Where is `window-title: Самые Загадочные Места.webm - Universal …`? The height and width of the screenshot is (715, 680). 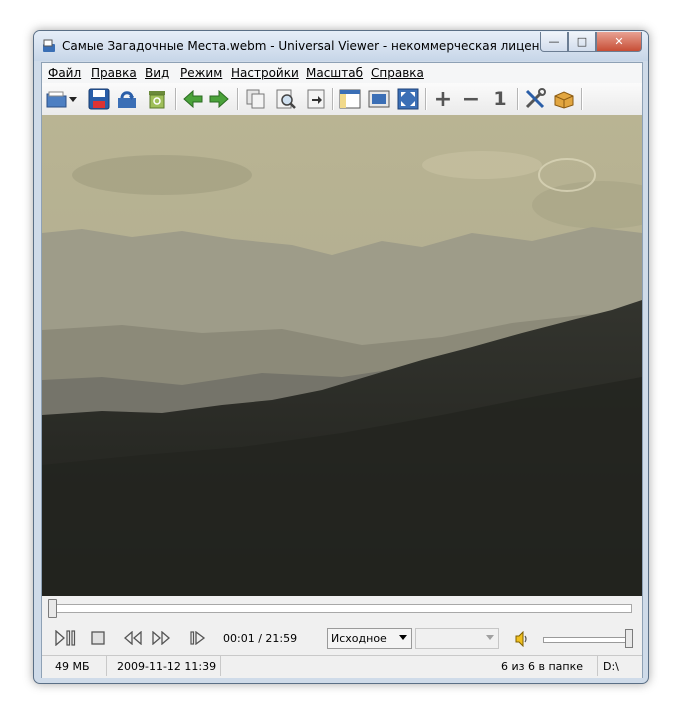
window-title: Самые Загадочные Места.webm - Universal … is located at coordinates (311, 46).